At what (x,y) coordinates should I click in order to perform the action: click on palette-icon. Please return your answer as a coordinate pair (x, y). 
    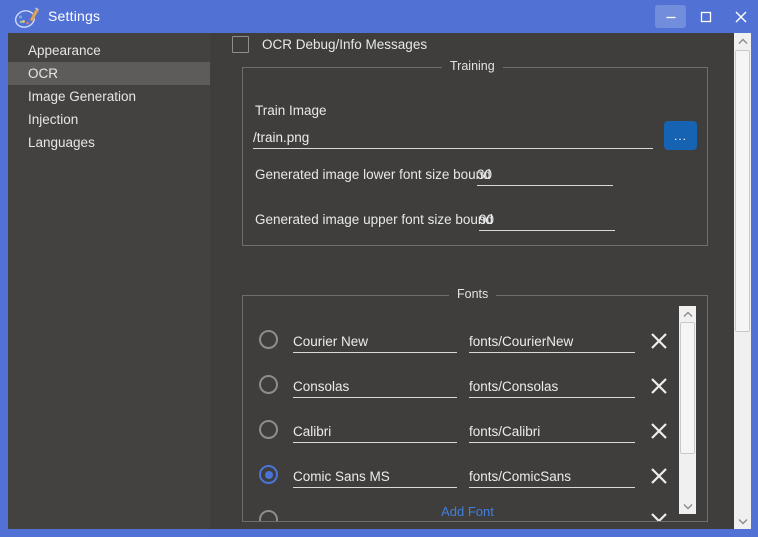
    Looking at the image, I should click on (27, 17).